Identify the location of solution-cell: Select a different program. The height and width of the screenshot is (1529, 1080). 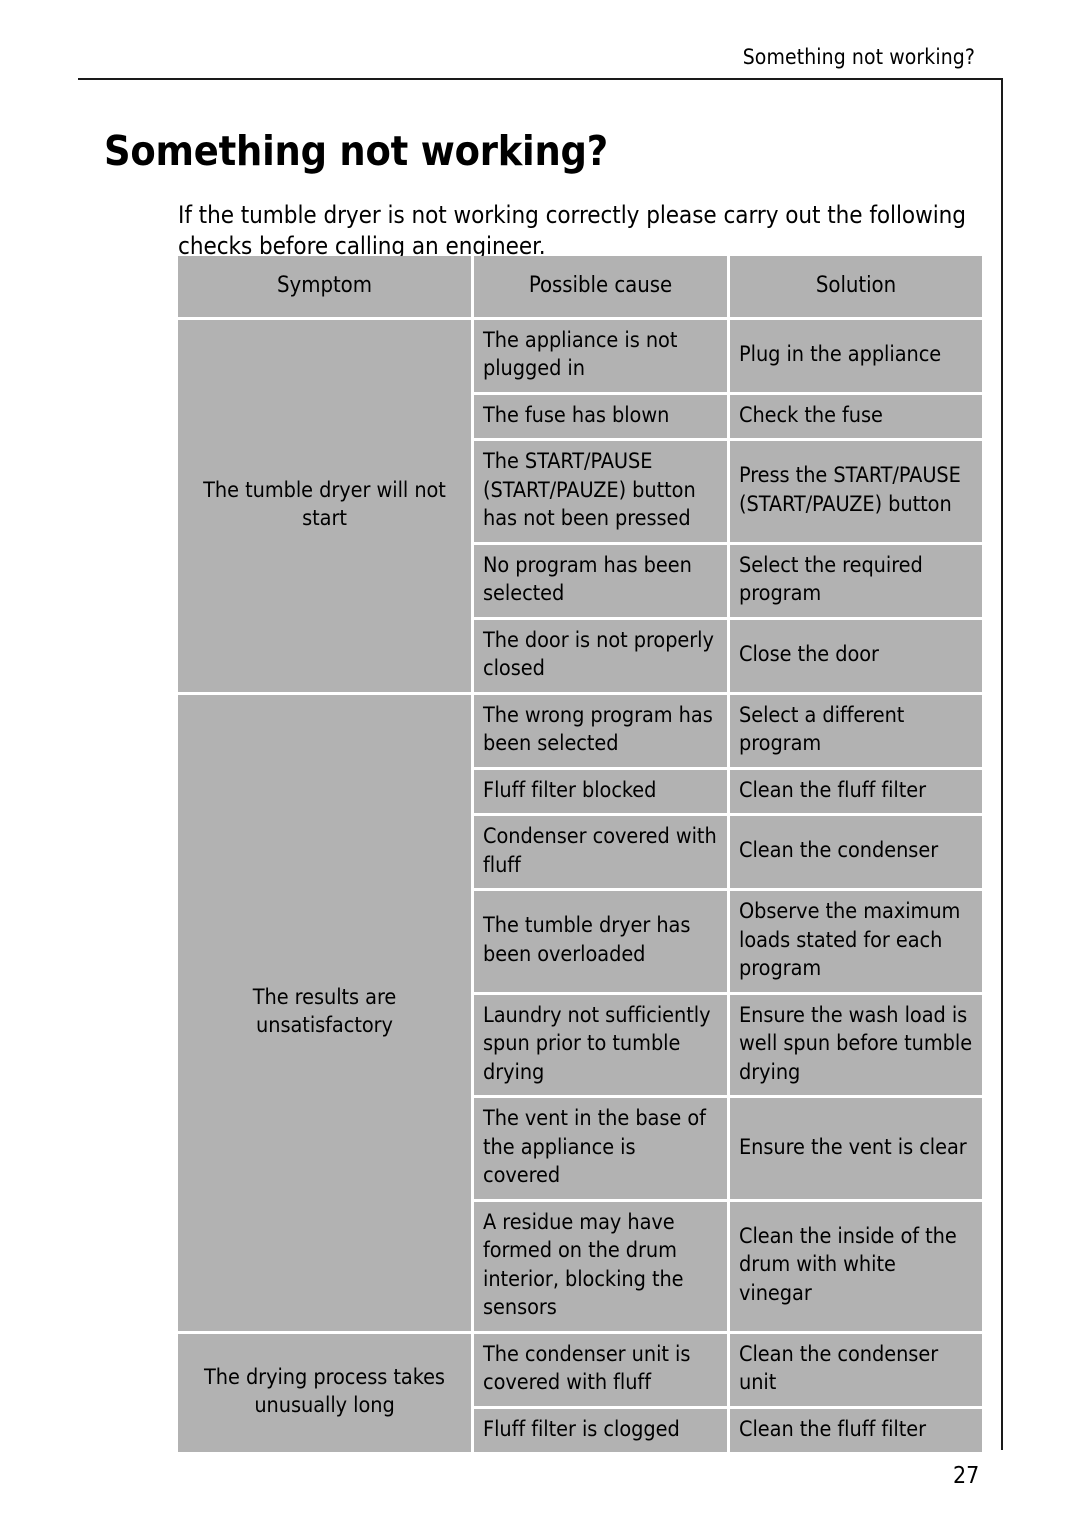
(856, 730).